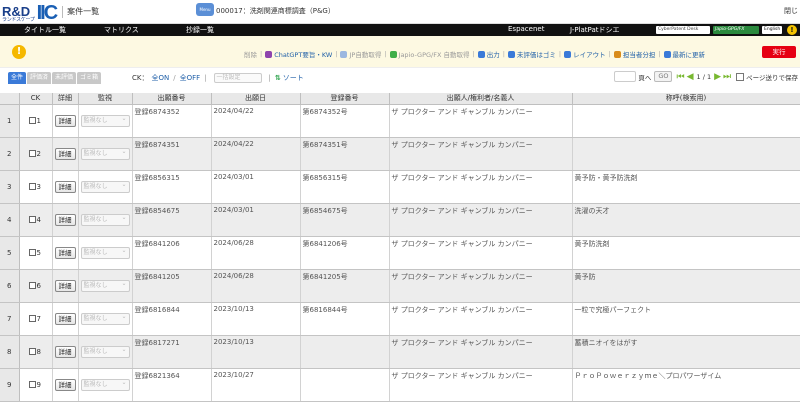 This screenshot has width=800, height=402. Describe the element at coordinates (680, 77) in the screenshot. I see `first-page-icon: ⏮` at that location.